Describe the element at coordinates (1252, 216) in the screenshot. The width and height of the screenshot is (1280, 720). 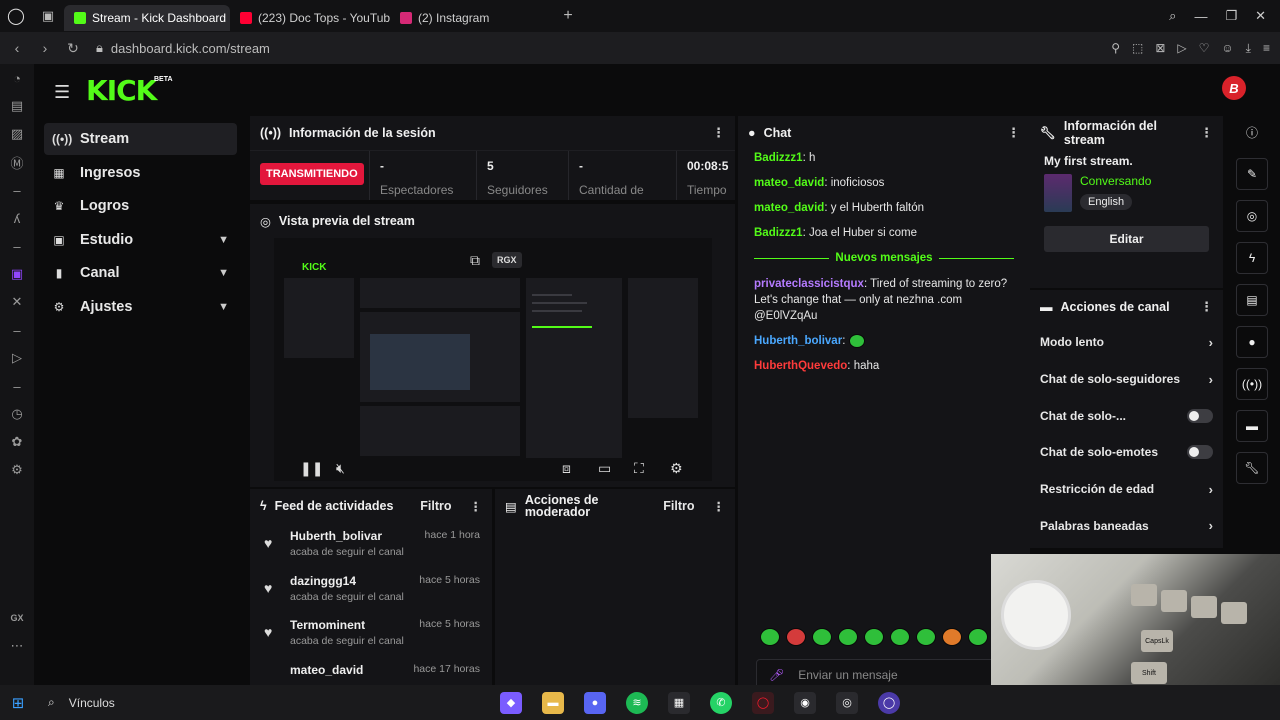
I see `camera-icon: ◎` at that location.